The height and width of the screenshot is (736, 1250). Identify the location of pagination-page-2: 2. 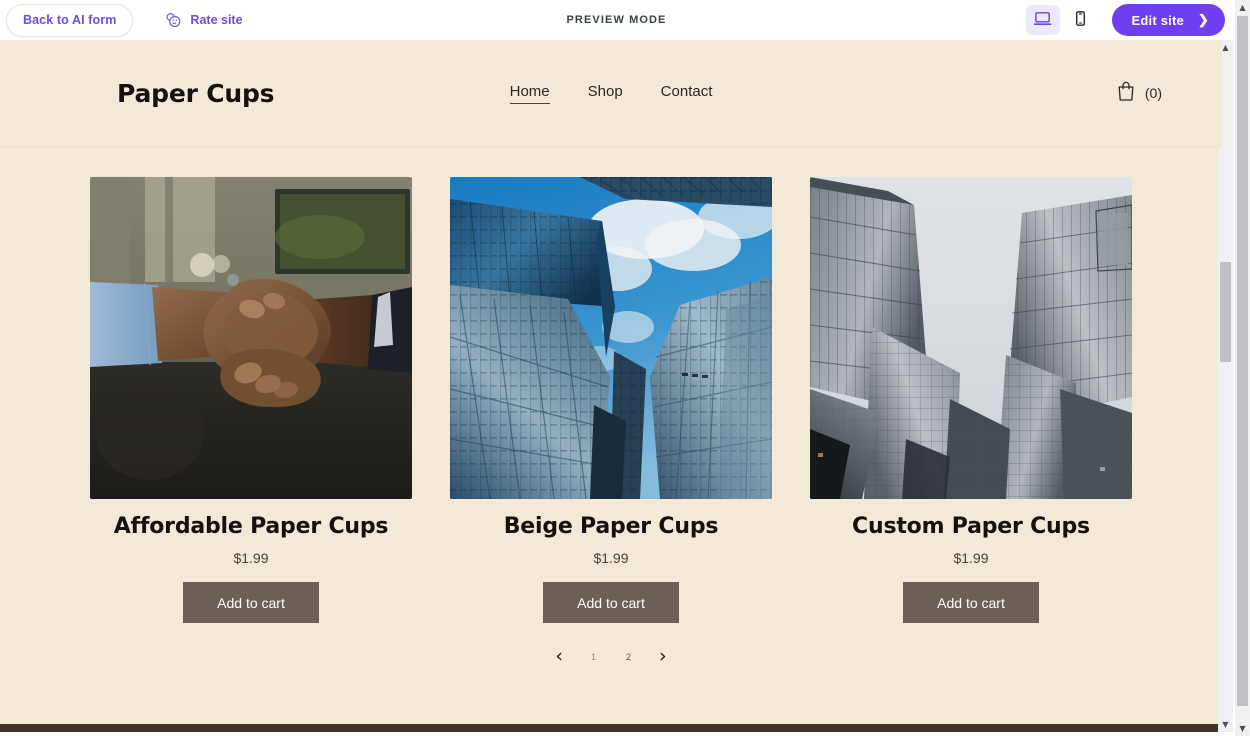
(628, 657).